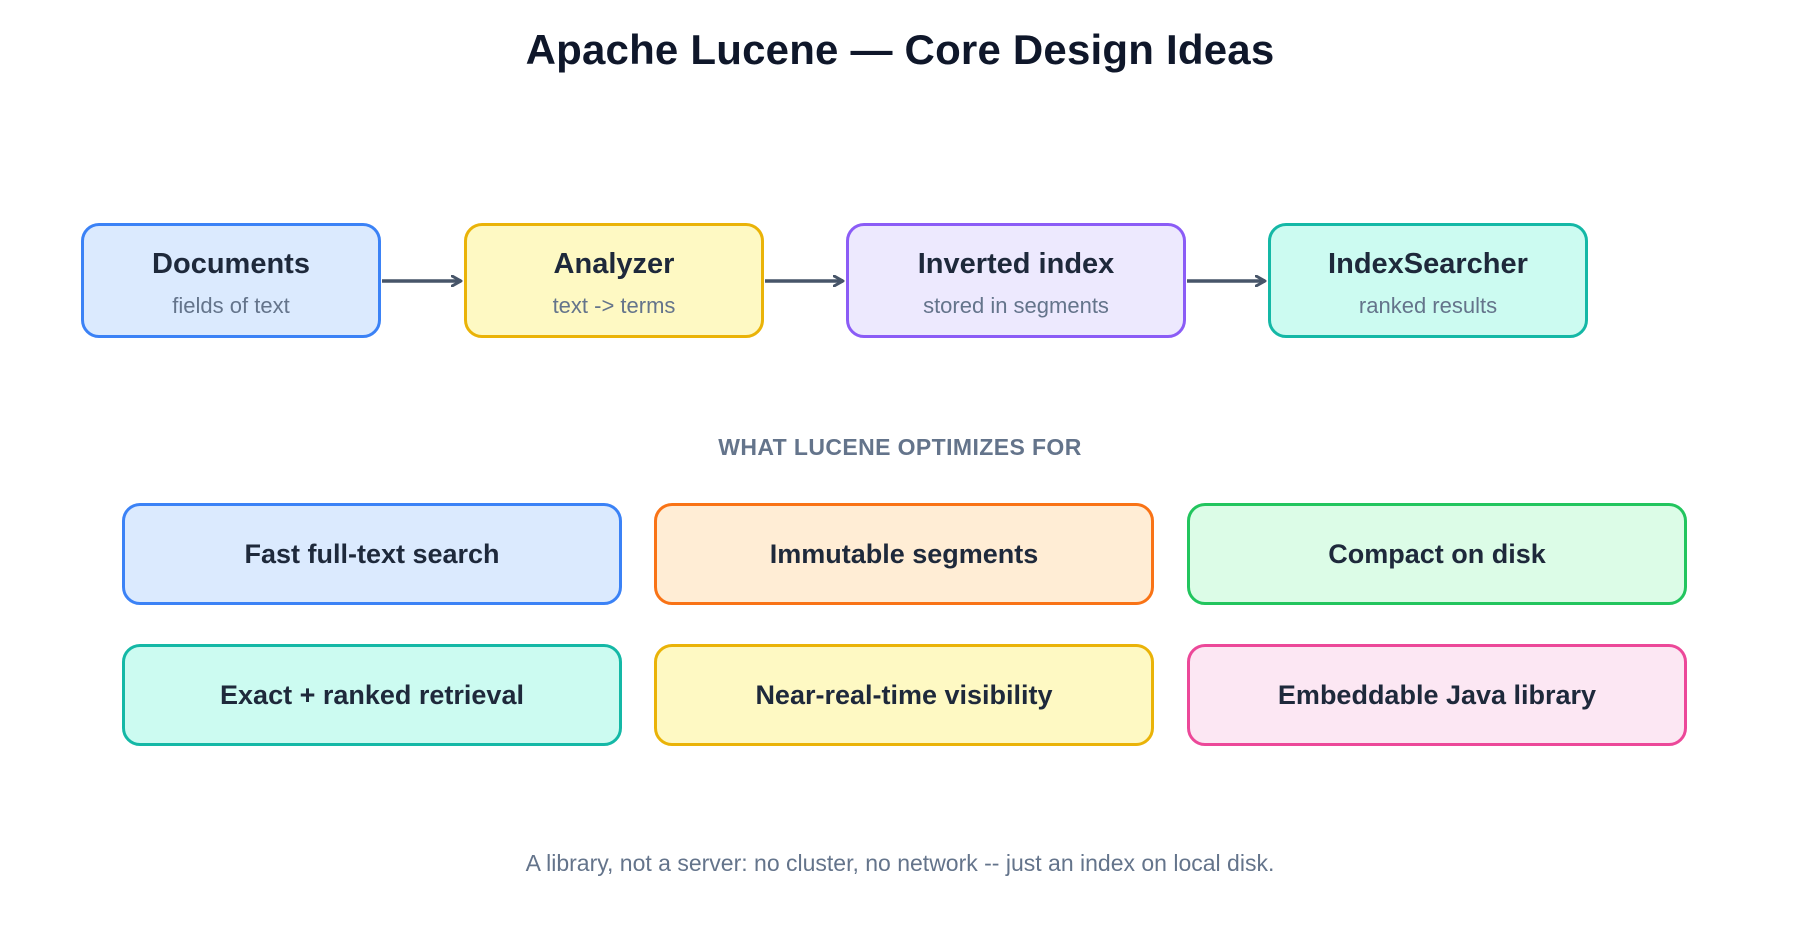 The height and width of the screenshot is (940, 1800). Describe the element at coordinates (231, 305) in the screenshot. I see `documents-sublabel: fields of text` at that location.